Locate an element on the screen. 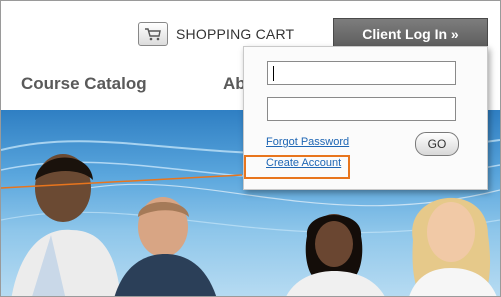 The image size is (501, 297). forgot-password-link: Forgot Password is located at coordinates (307, 142).